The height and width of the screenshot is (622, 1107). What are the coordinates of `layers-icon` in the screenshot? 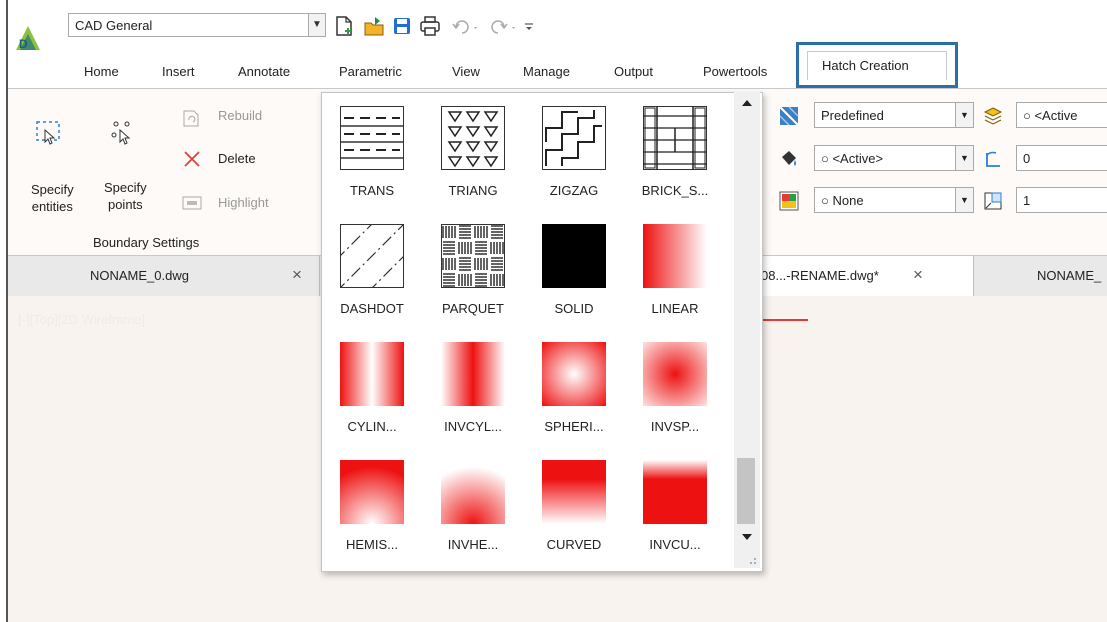 It's located at (993, 116).